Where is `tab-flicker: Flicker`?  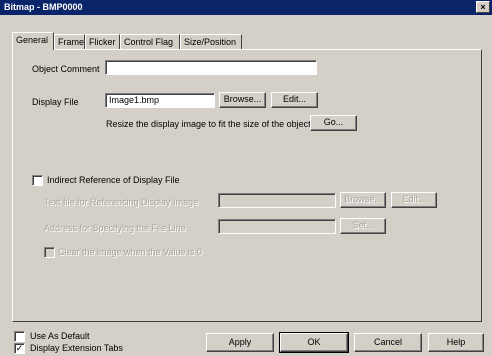 tab-flicker: Flicker is located at coordinates (102, 41).